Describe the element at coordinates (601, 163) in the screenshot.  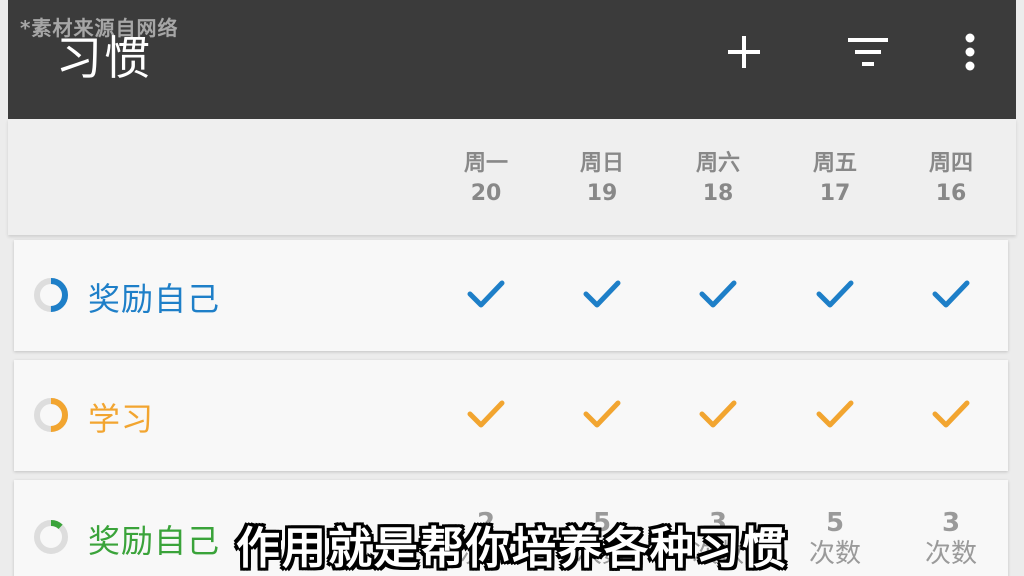
I see `day-name: 周日` at that location.